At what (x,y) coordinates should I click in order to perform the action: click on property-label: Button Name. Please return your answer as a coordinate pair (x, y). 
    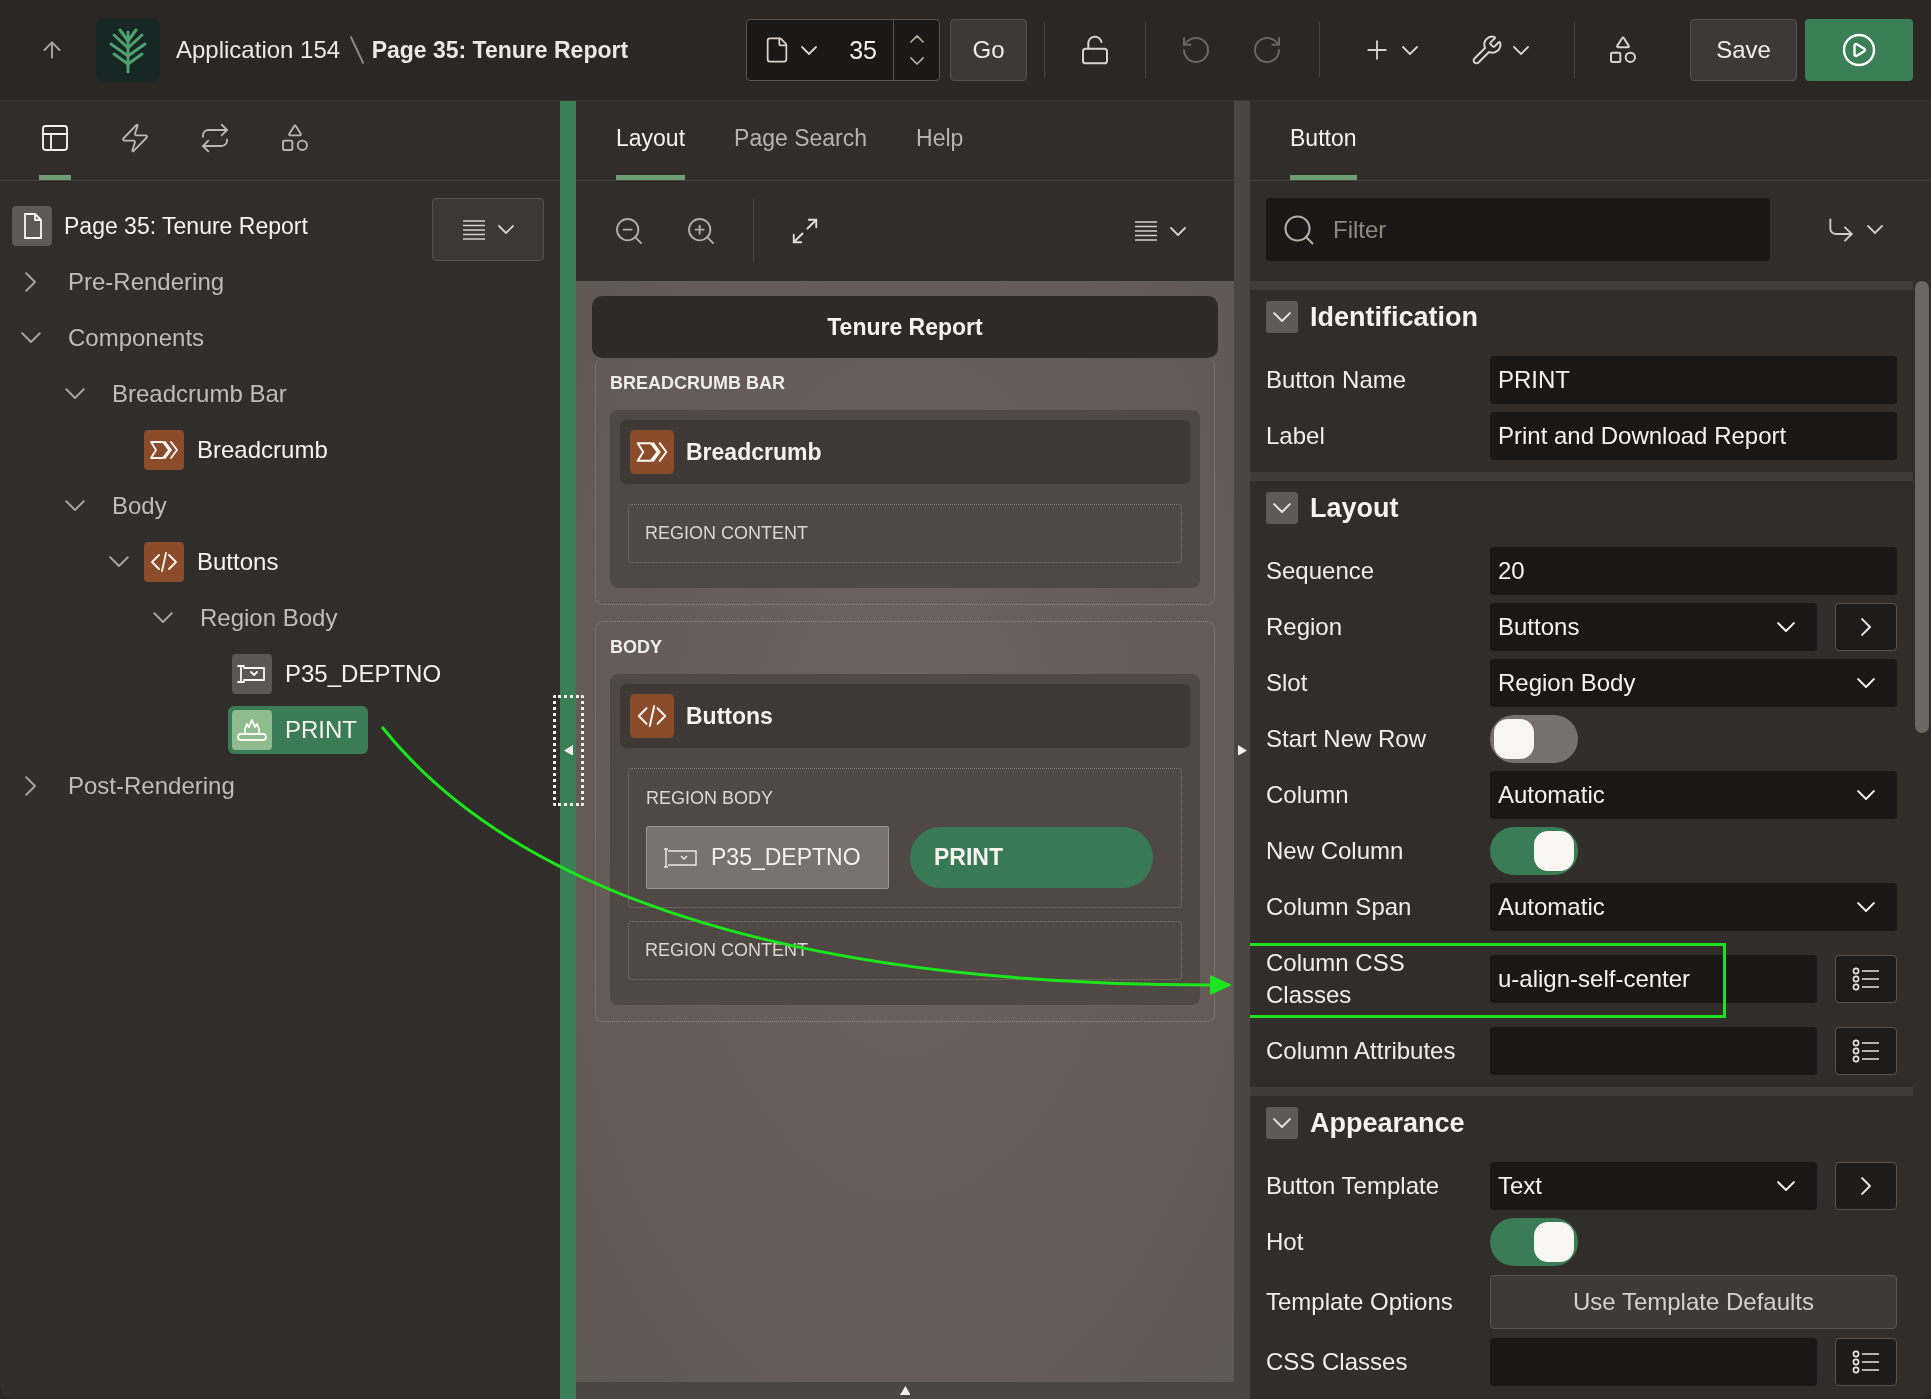
    Looking at the image, I should click on (1337, 380).